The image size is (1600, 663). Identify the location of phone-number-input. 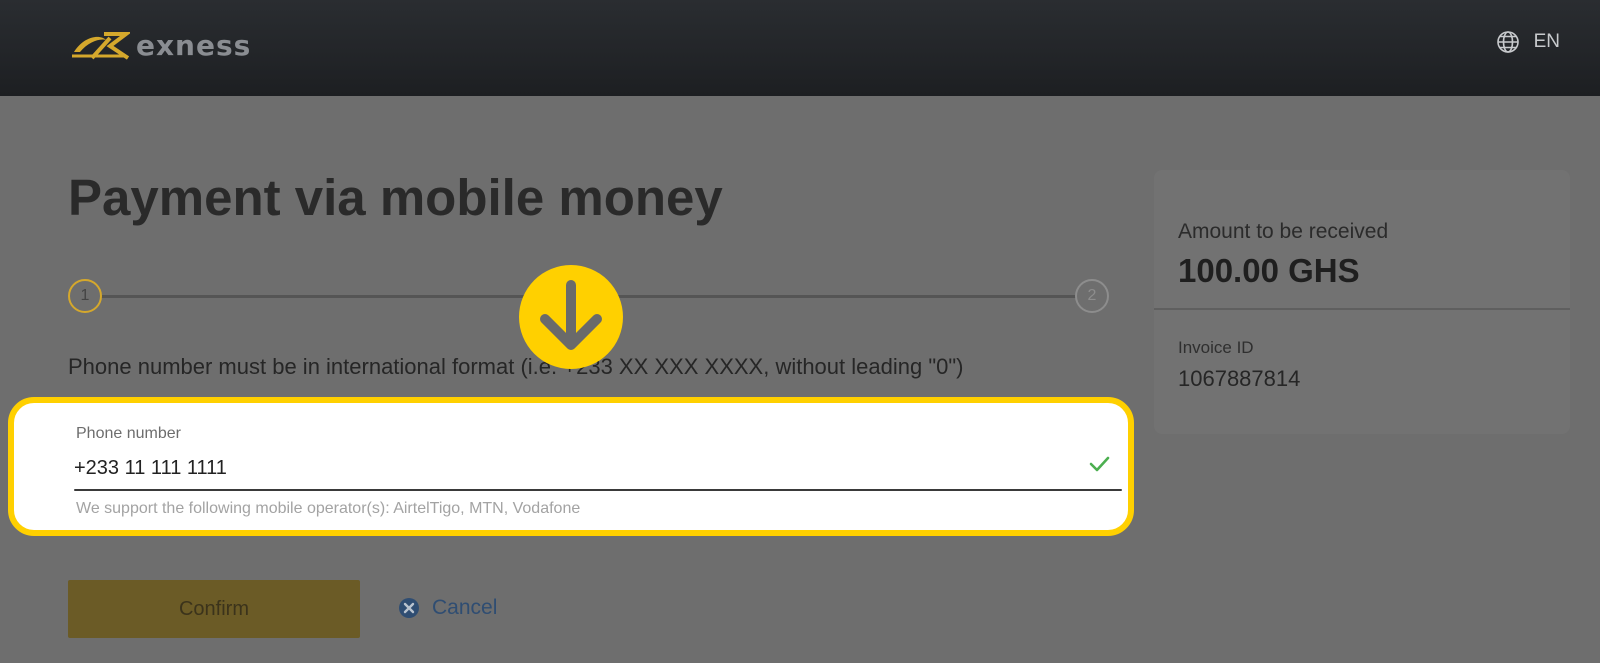
(574, 468).